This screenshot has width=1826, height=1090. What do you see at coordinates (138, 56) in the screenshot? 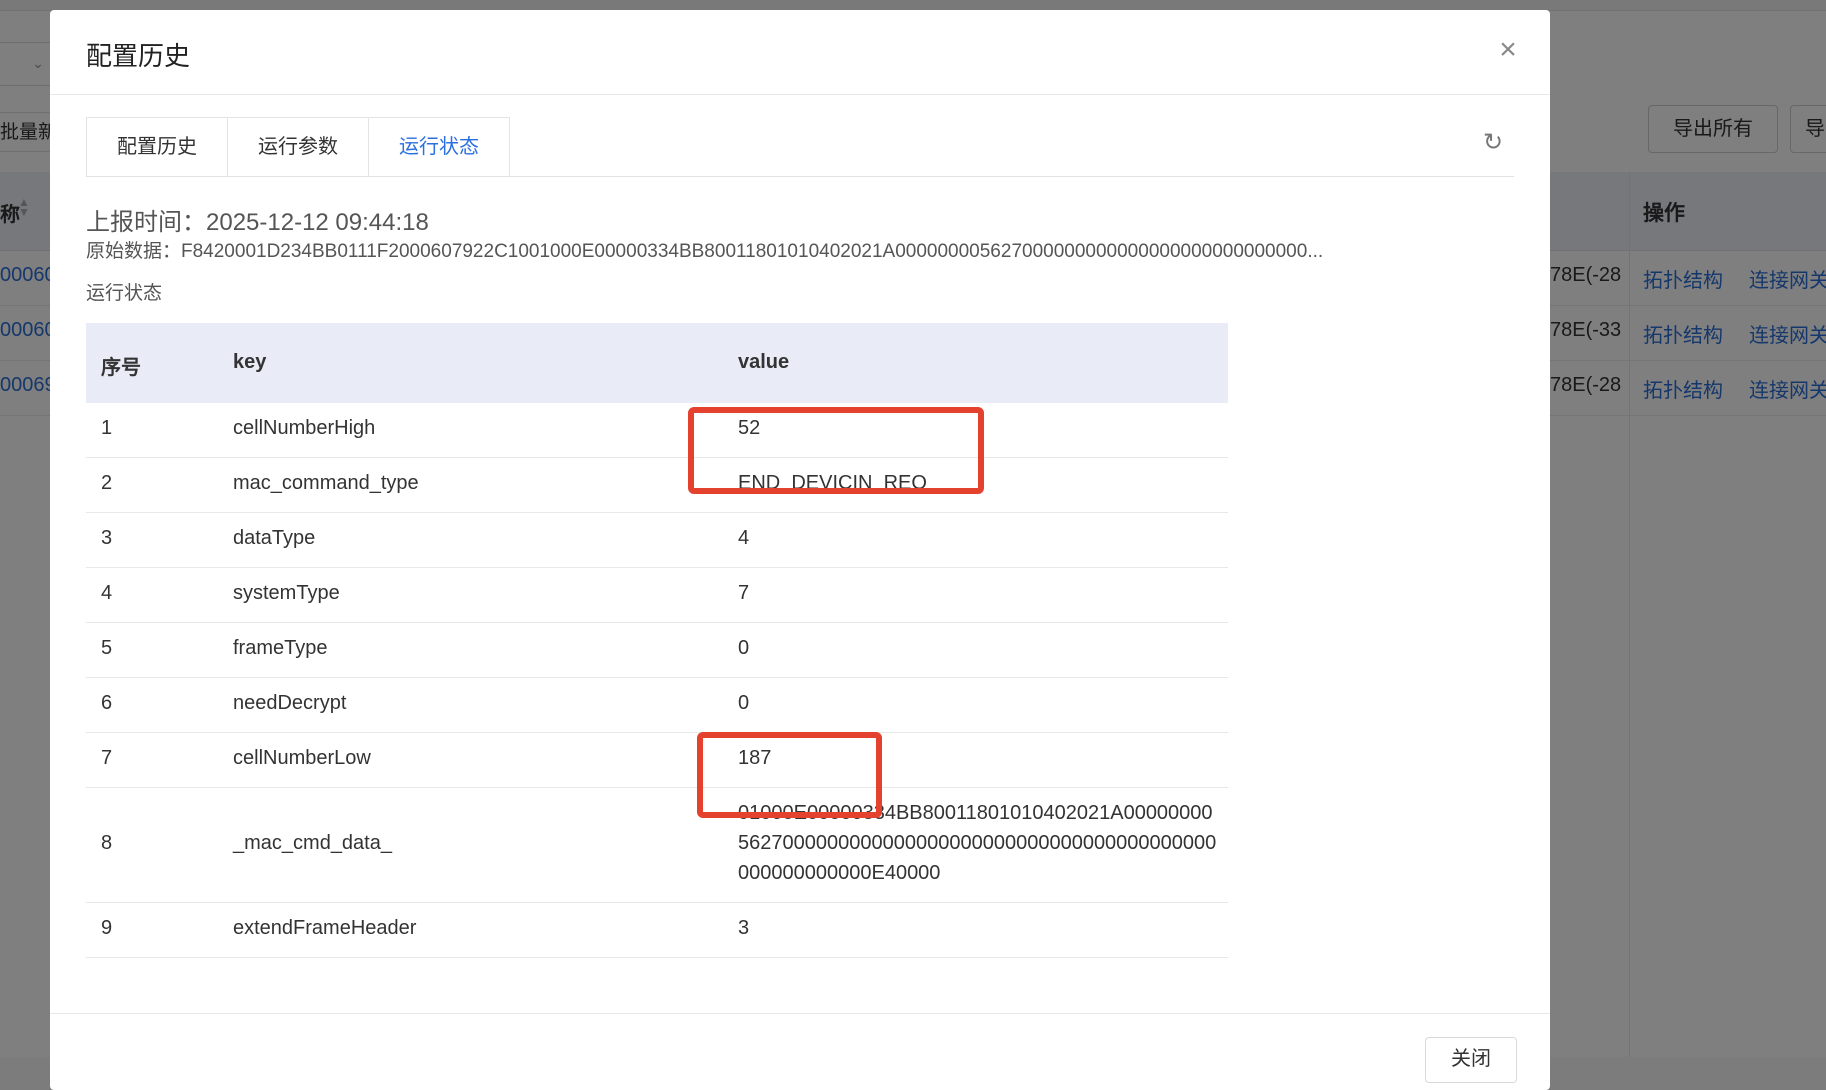
I see `modal-title: 配置历史` at bounding box center [138, 56].